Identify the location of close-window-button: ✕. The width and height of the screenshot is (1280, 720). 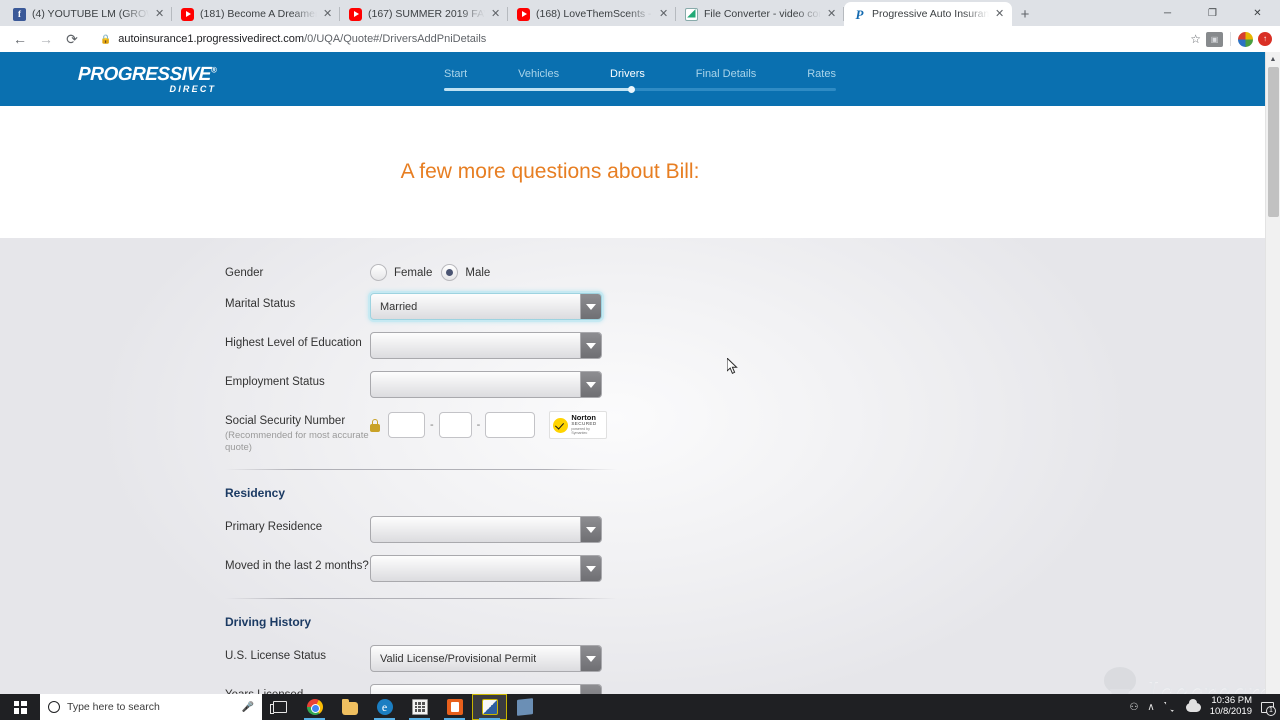
(1257, 13).